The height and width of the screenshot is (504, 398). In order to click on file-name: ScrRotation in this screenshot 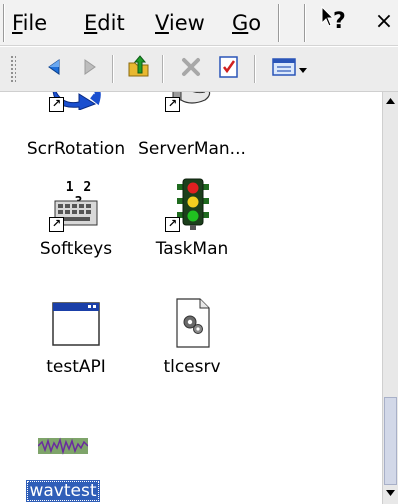, I will do `click(76, 149)`.